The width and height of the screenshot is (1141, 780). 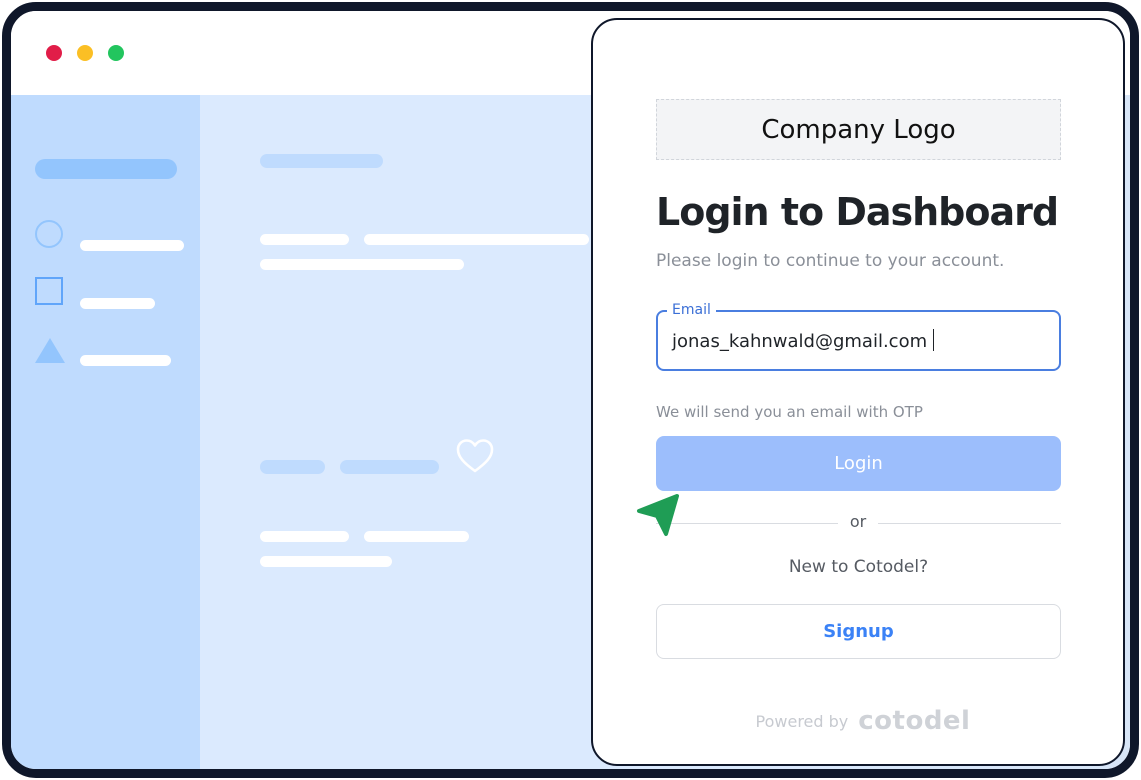 What do you see at coordinates (106, 169) in the screenshot?
I see `sidebar-header-placeholder` at bounding box center [106, 169].